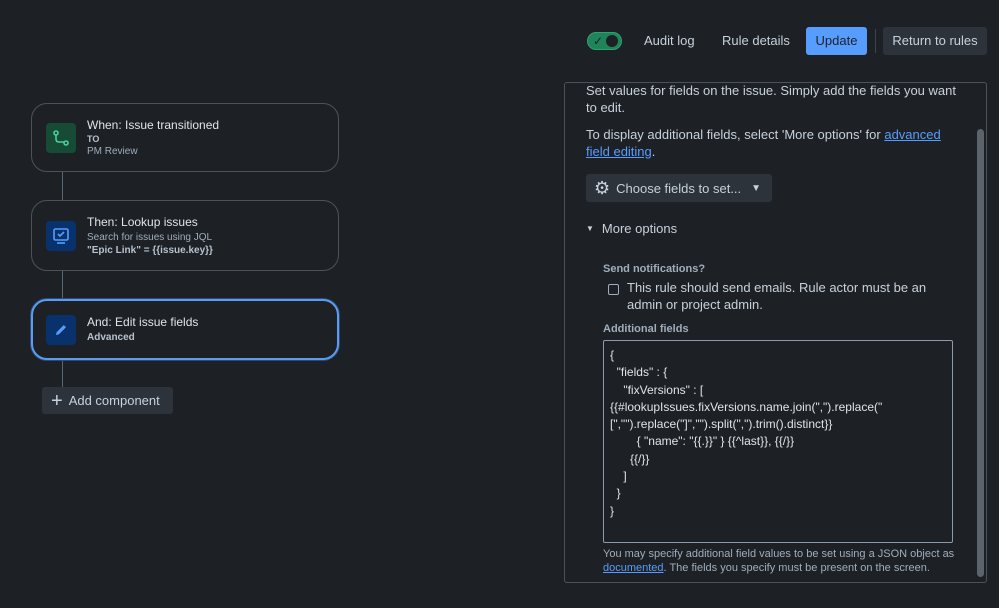 The image size is (999, 608). I want to click on trigger-status: PM Review, so click(112, 151).